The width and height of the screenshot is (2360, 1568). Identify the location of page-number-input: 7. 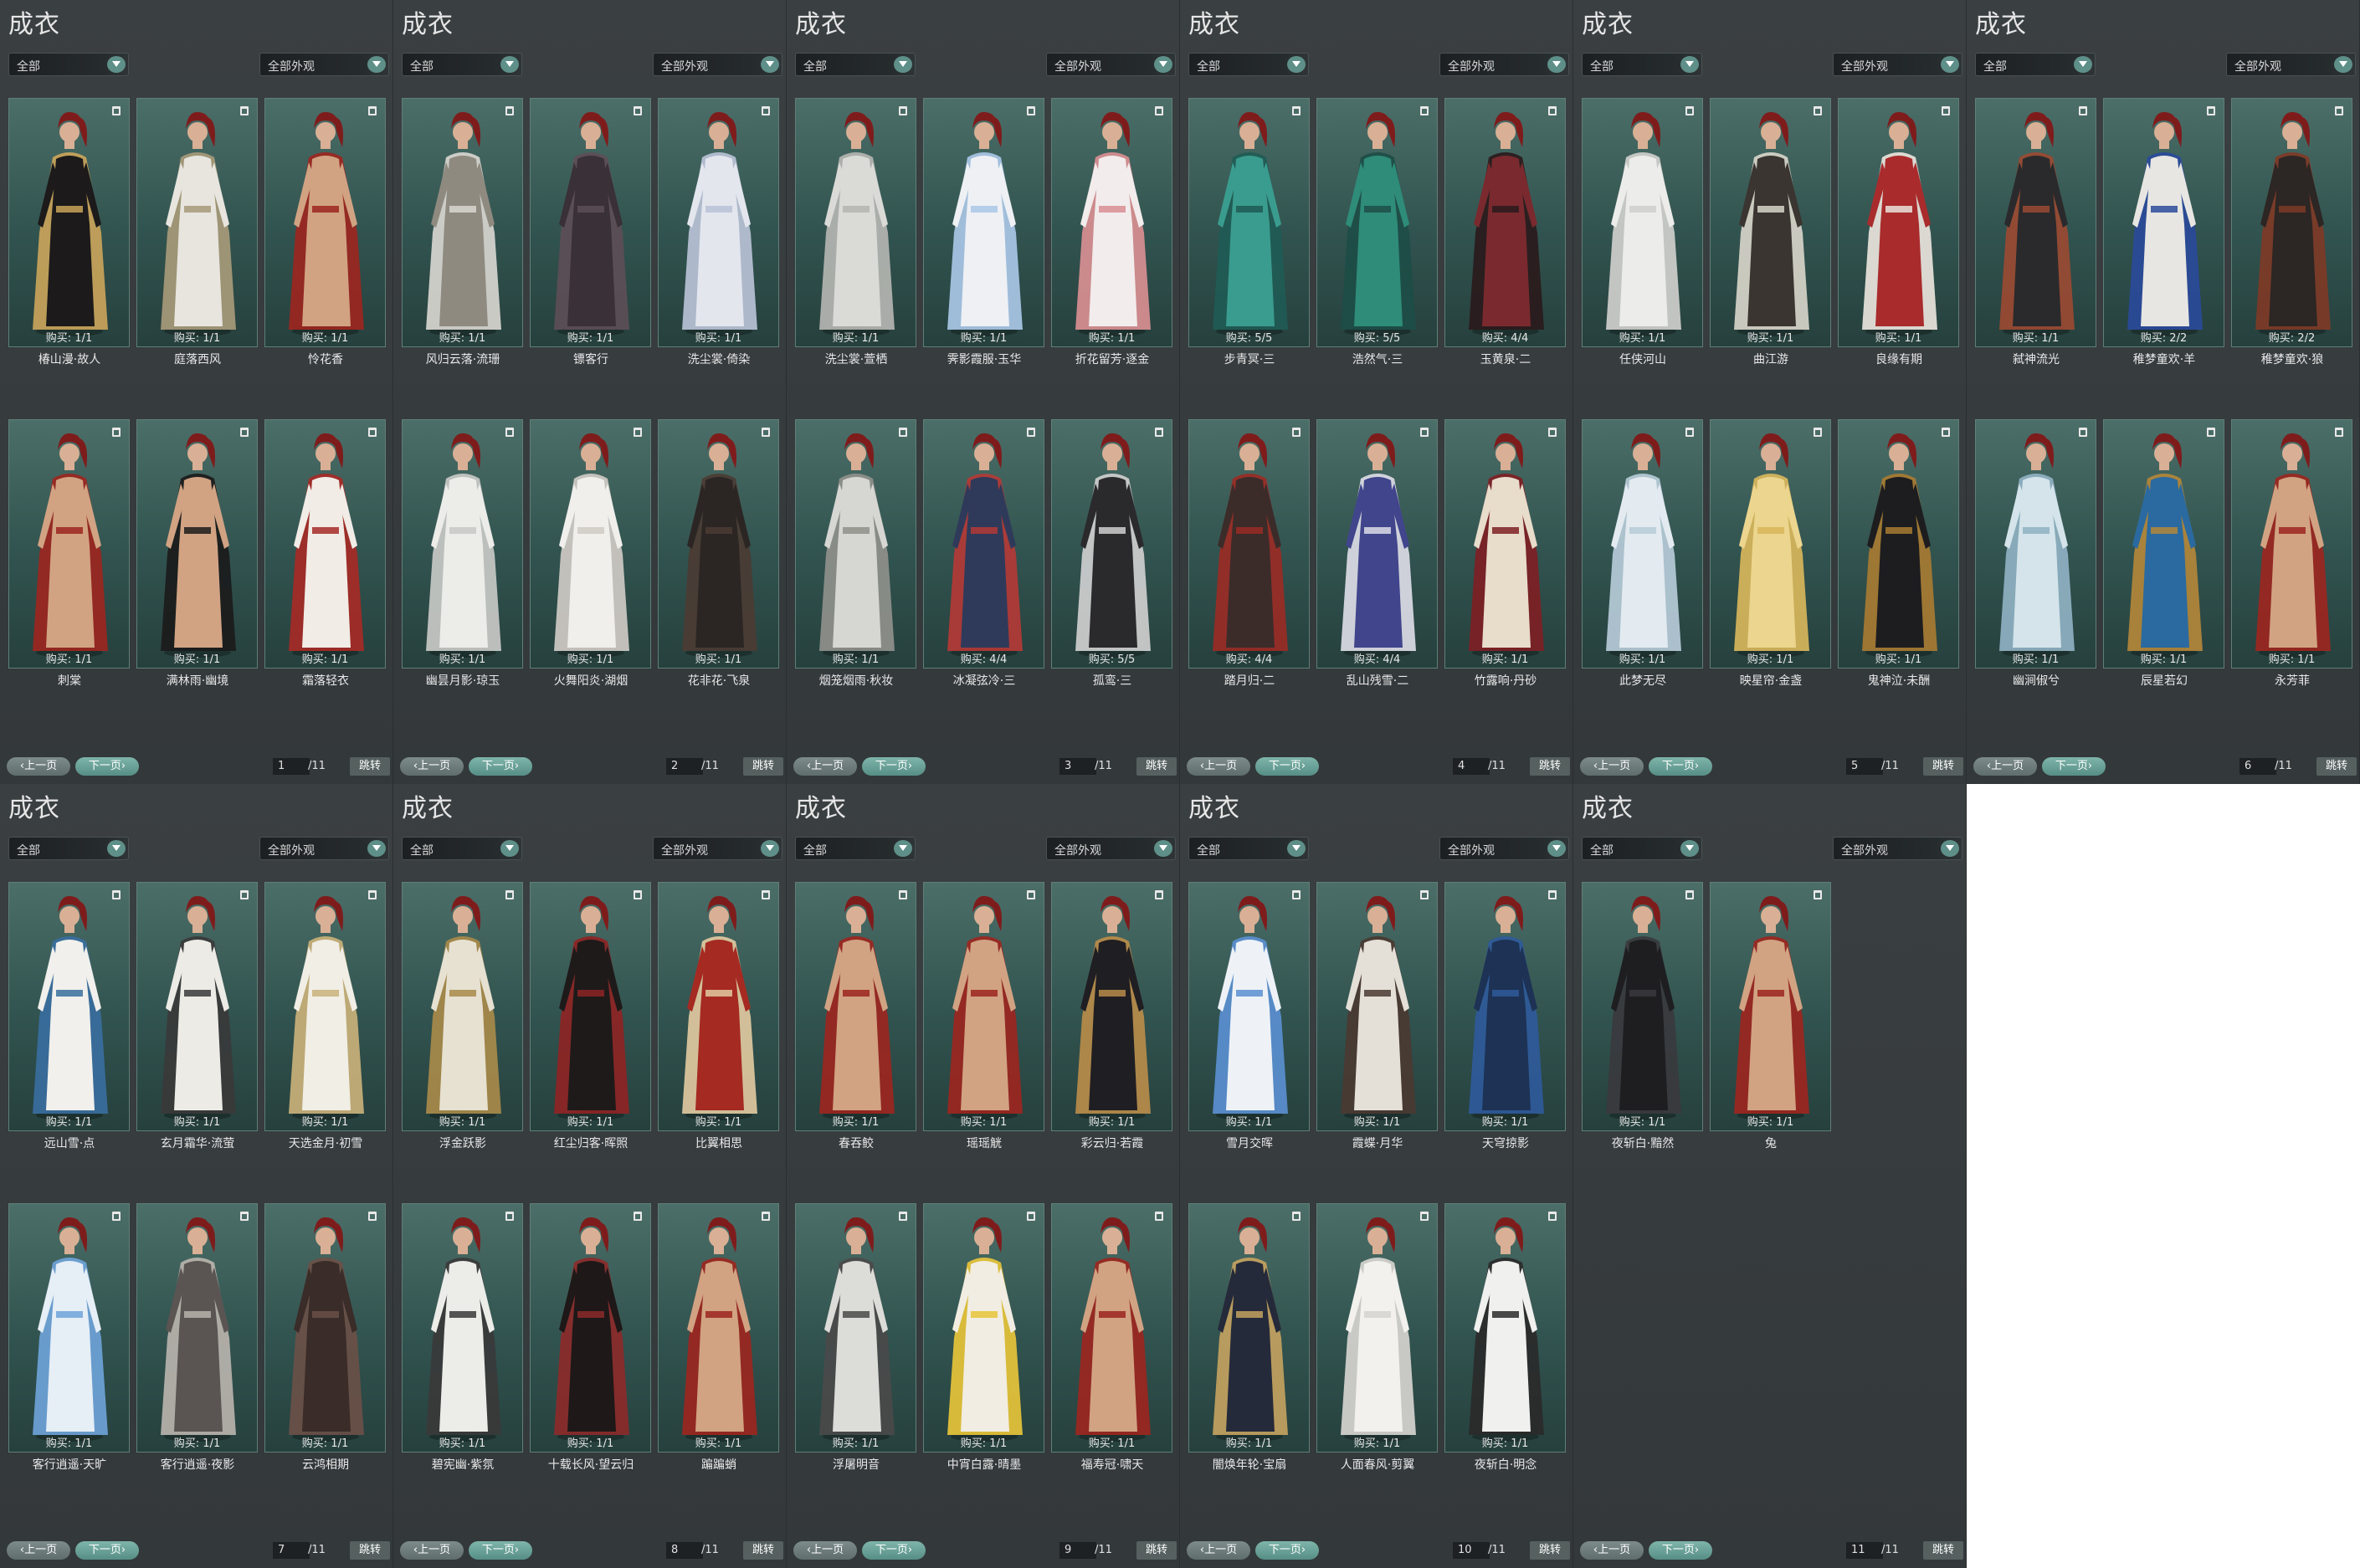
(291, 1551).